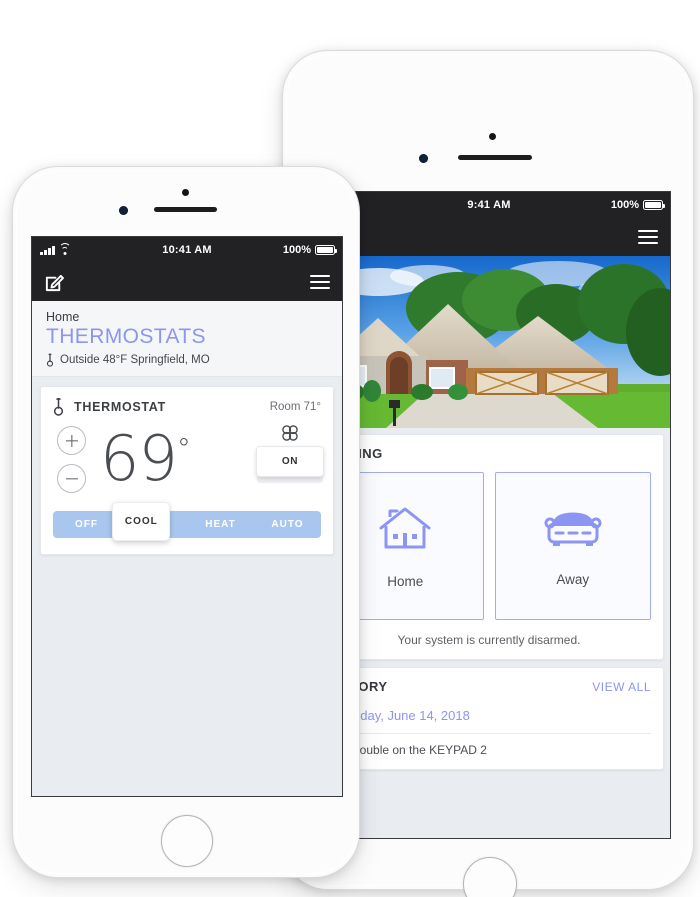 This screenshot has height=897, width=700. Describe the element at coordinates (296, 250) in the screenshot. I see `left-battery-percent: 100%` at that location.